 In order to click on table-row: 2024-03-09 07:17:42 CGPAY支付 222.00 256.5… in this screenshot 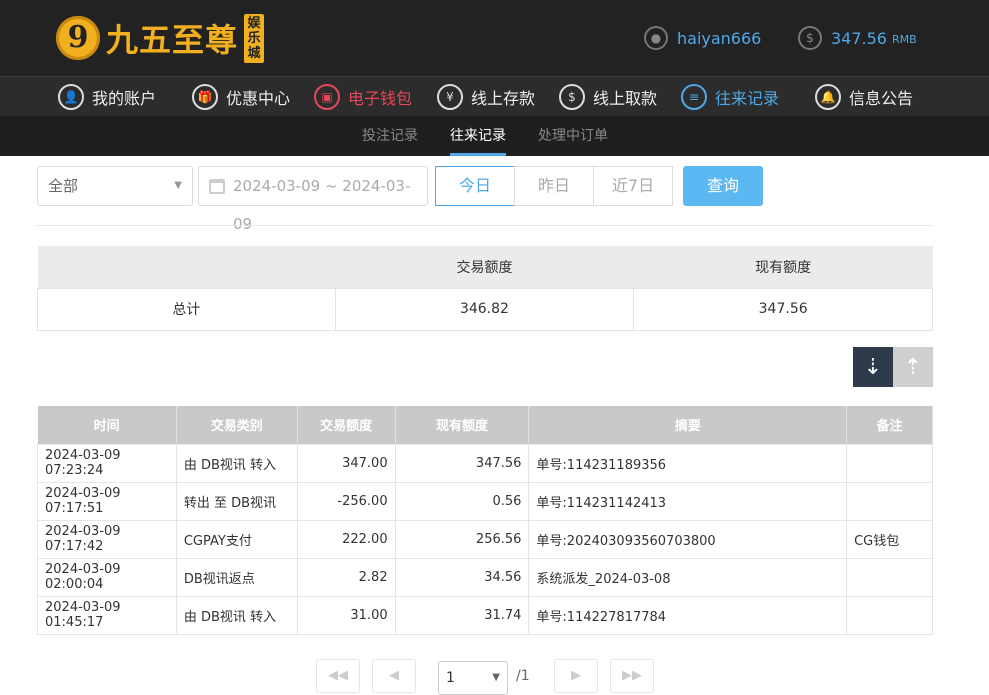, I will do `click(485, 539)`.